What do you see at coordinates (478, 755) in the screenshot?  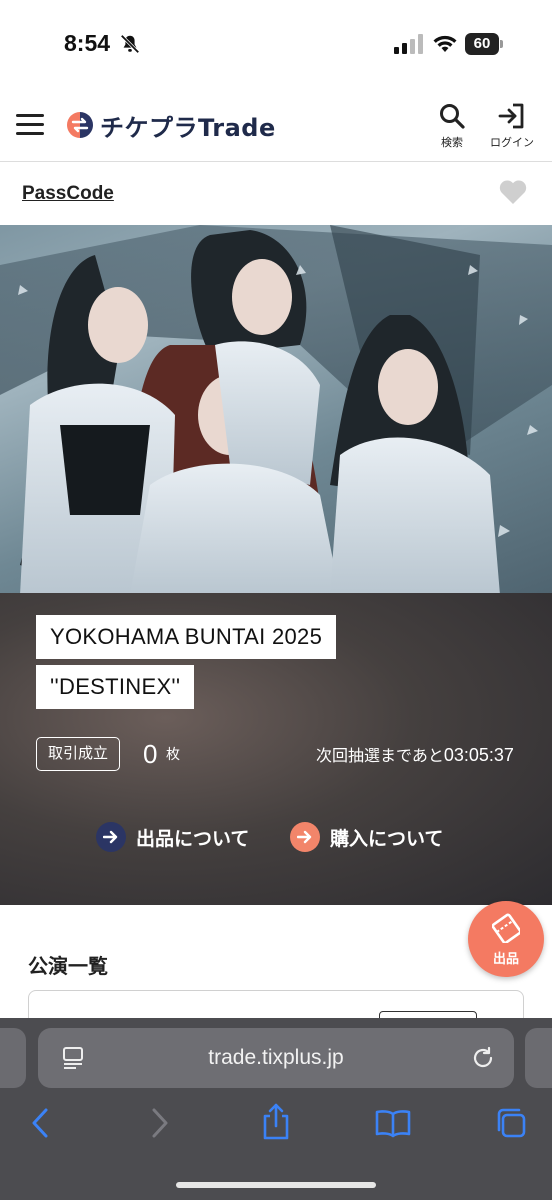 I see `lottery-countdown-time: 03:05:37` at bounding box center [478, 755].